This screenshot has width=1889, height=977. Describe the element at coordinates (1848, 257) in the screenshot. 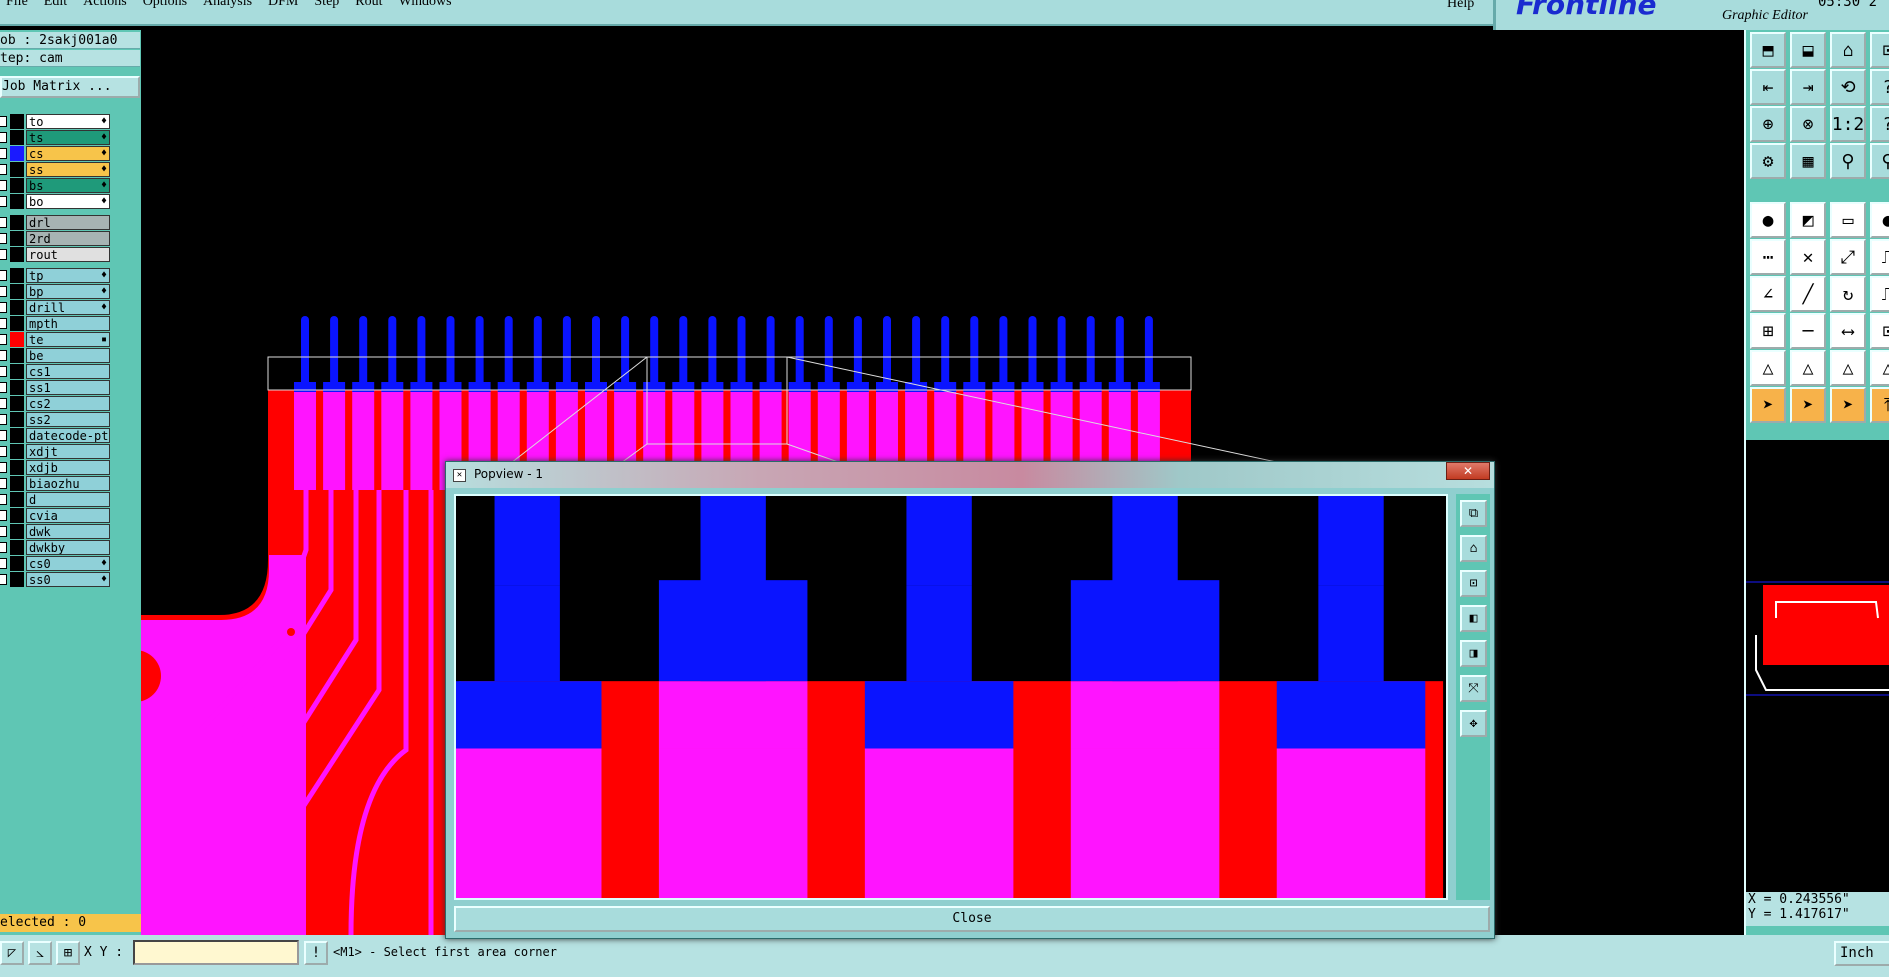

I see `connect-icon: ⤢` at that location.